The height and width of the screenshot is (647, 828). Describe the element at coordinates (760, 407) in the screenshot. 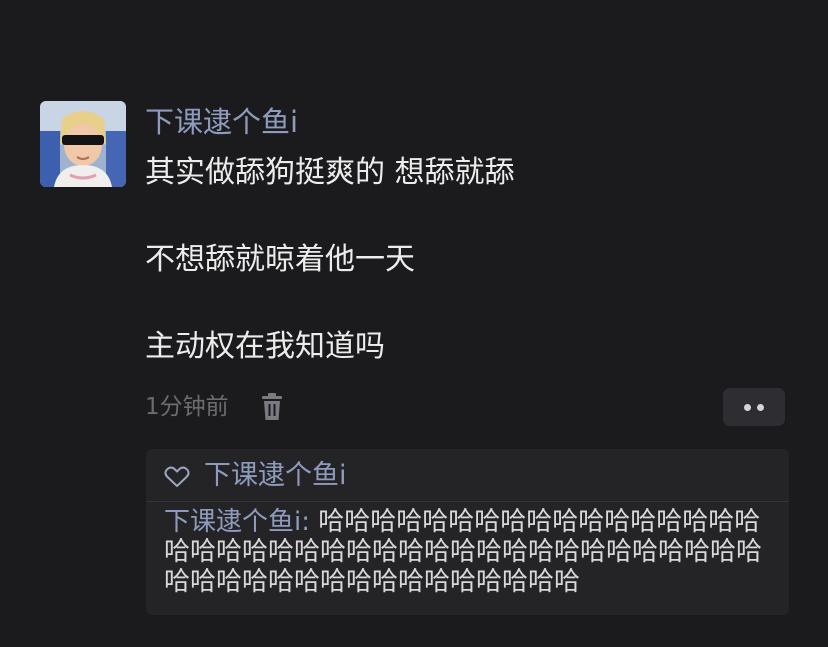

I see `more-dots-icon-dot` at that location.